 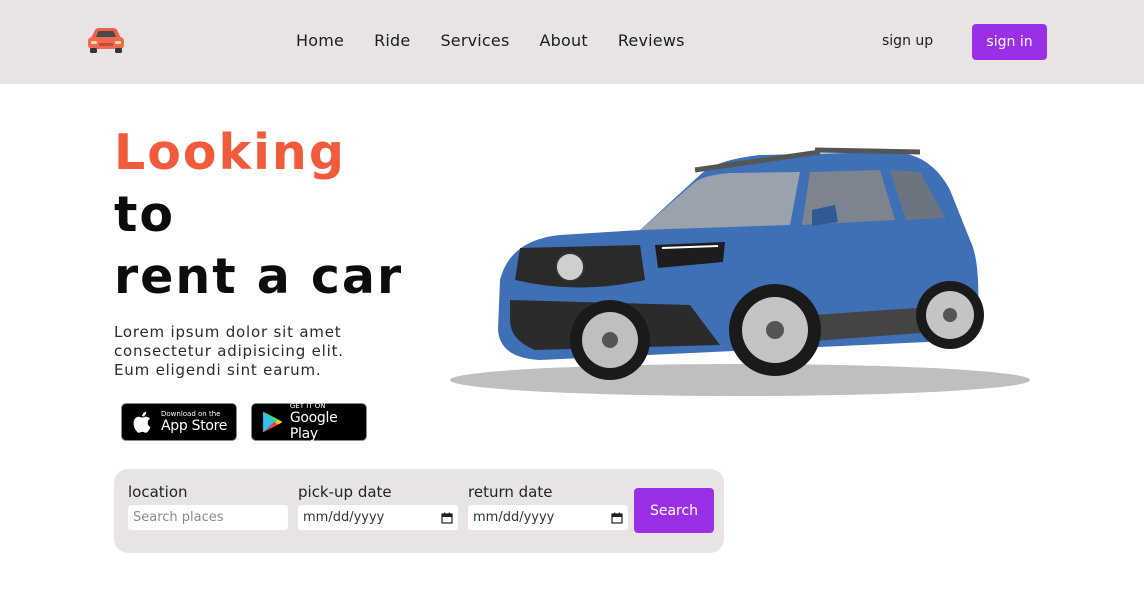 What do you see at coordinates (106, 40) in the screenshot?
I see `car-logo-icon` at bounding box center [106, 40].